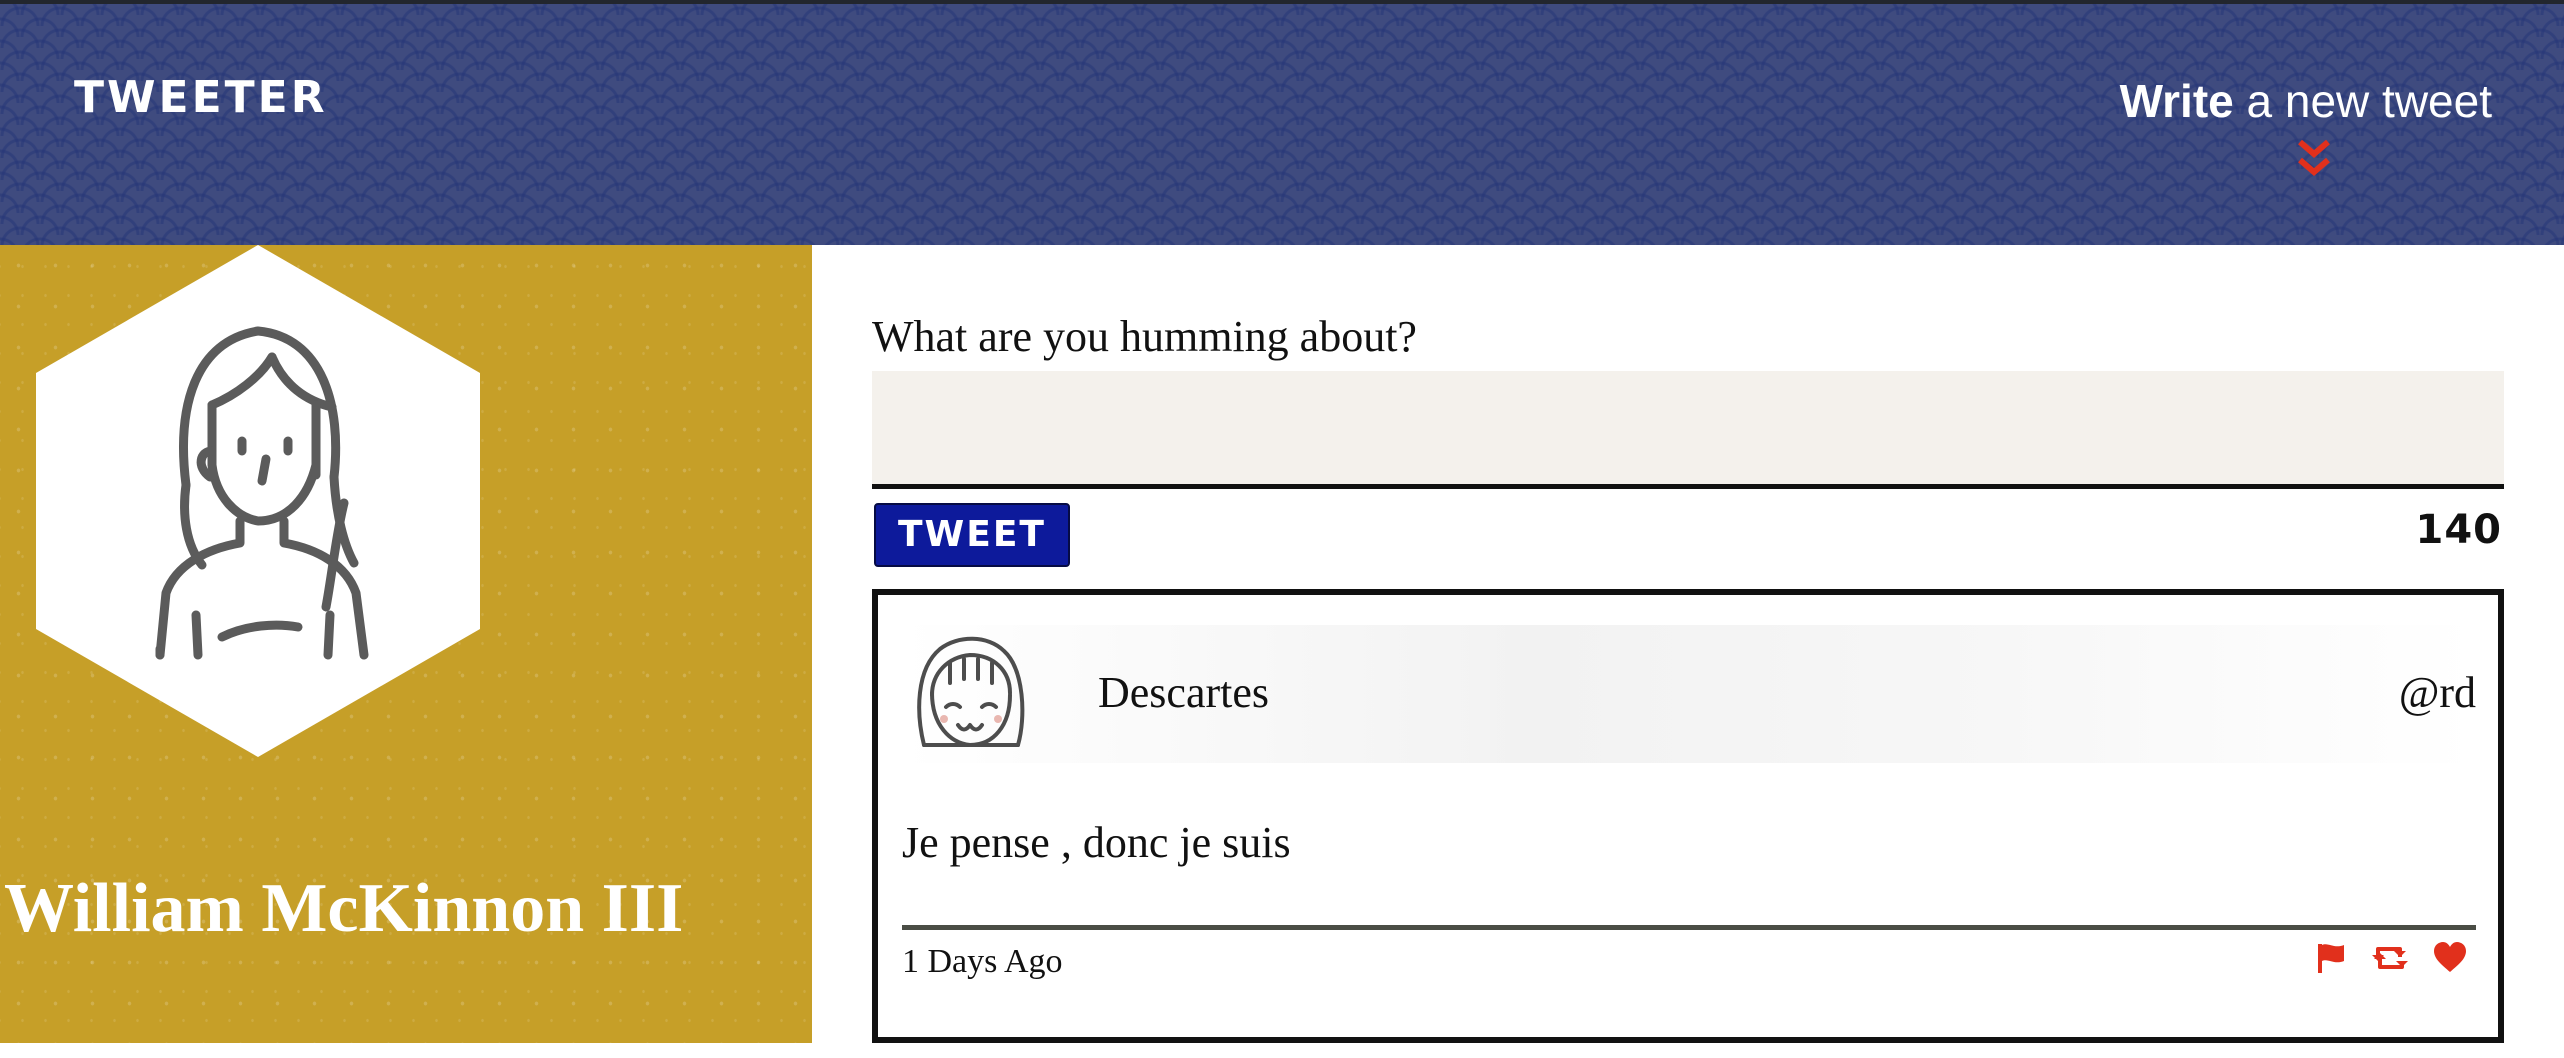 The width and height of the screenshot is (2564, 1058). I want to click on tweet-author: Descartes, so click(1184, 692).